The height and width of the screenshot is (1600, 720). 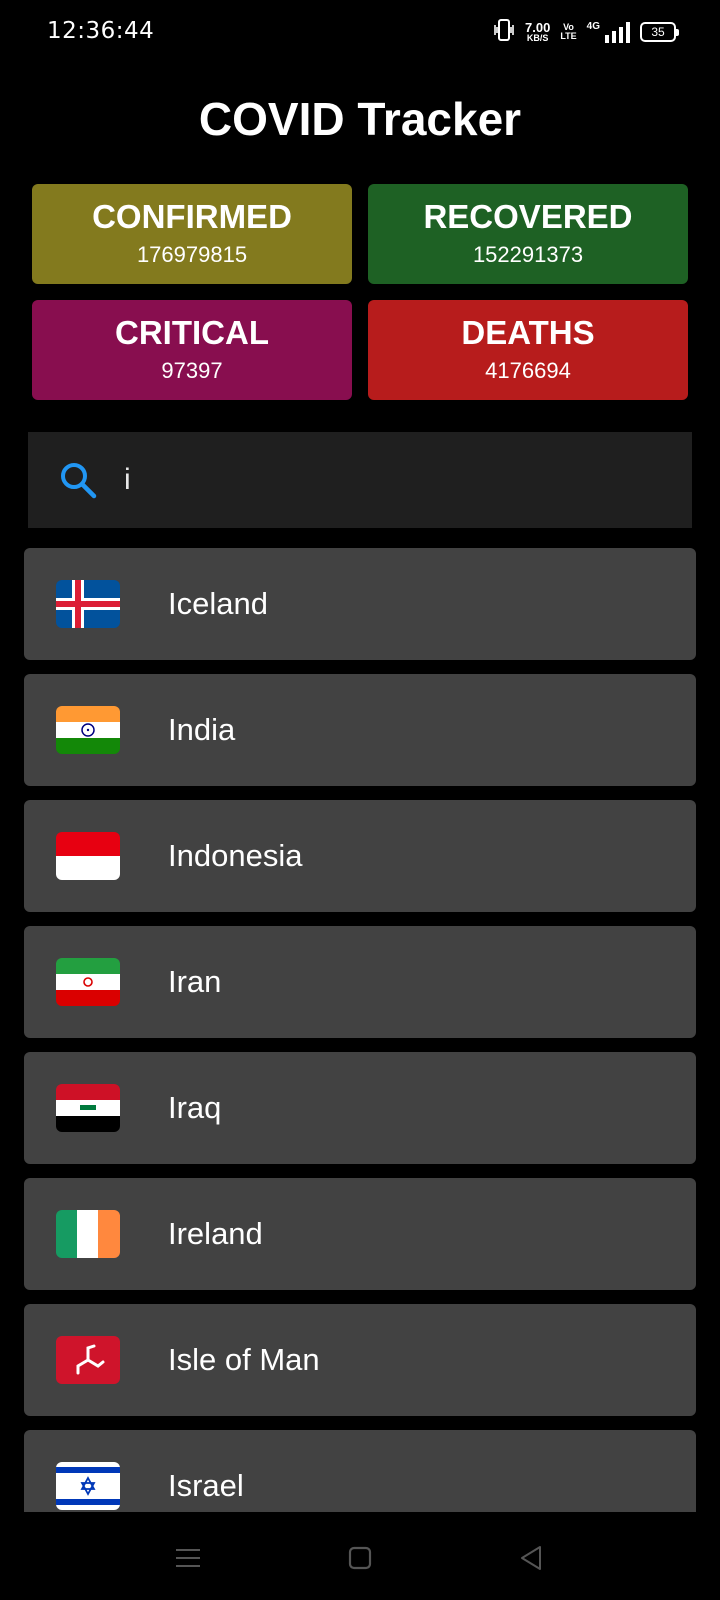 What do you see at coordinates (532, 1558) in the screenshot?
I see `back-icon` at bounding box center [532, 1558].